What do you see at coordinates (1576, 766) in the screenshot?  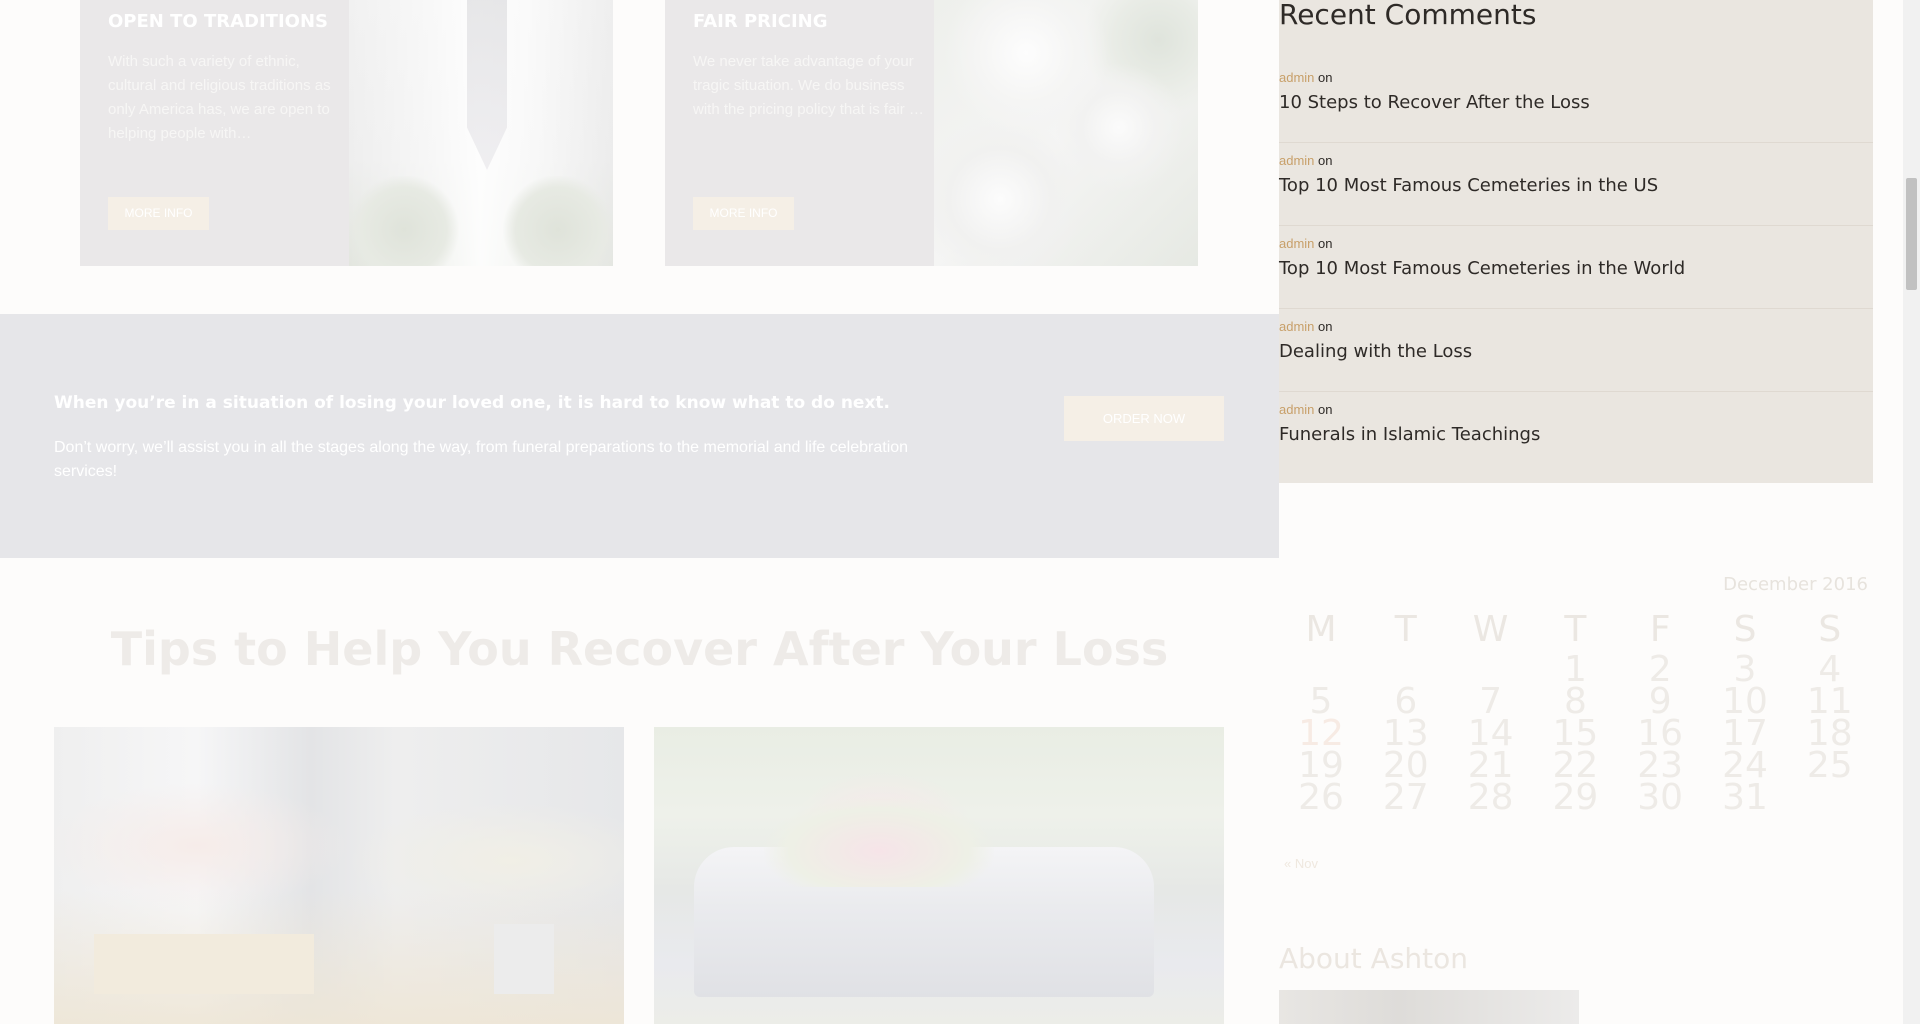 I see `calendar-week-row: 19 20 21 22 23 24 25` at bounding box center [1576, 766].